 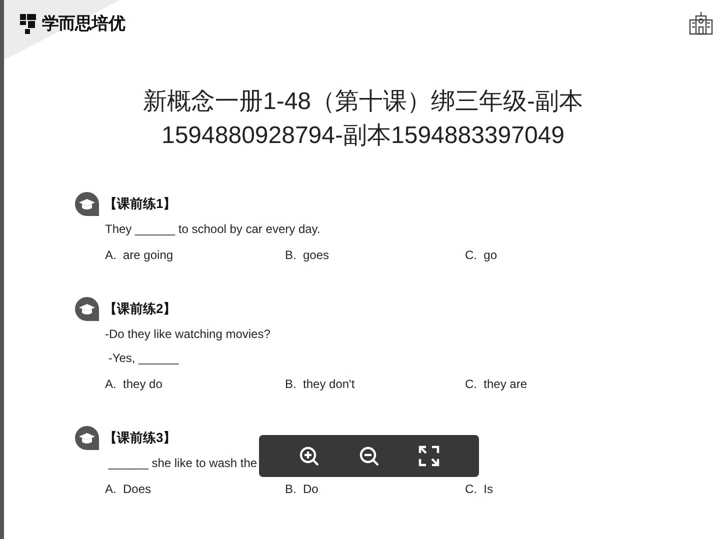 I want to click on answer-option: C. go, so click(x=555, y=255).